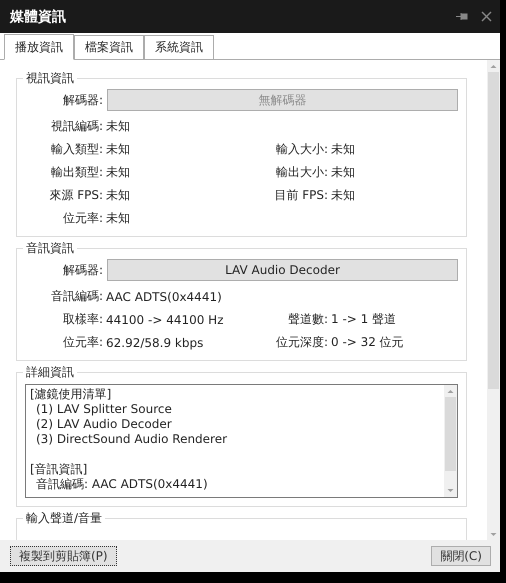 The width and height of the screenshot is (506, 583). I want to click on window-title: 媒體資訊, so click(38, 17).